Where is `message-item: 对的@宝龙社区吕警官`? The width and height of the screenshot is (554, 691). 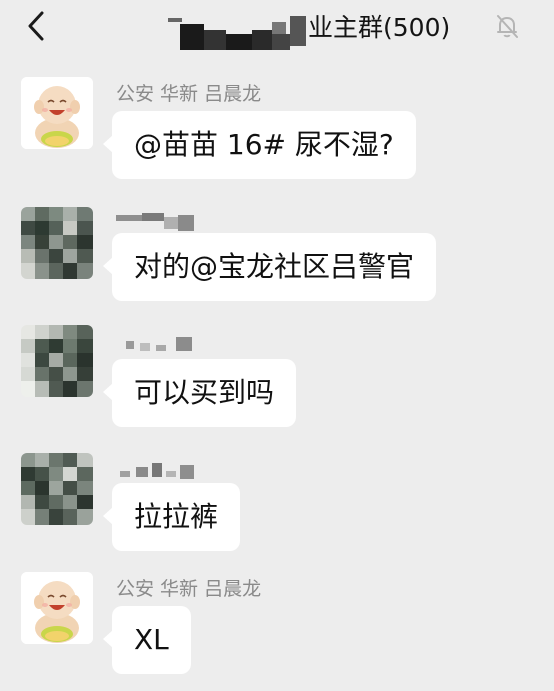 message-item: 对的@宝龙社区吕警官 is located at coordinates (277, 257).